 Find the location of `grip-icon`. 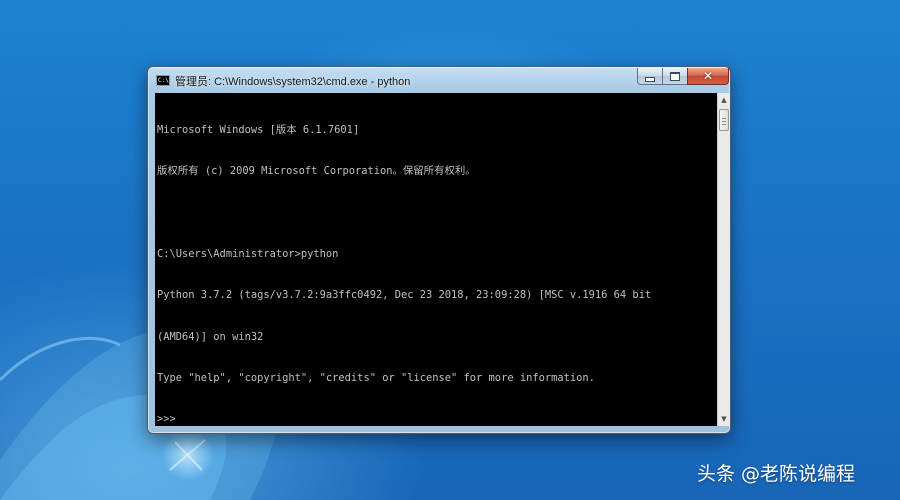

grip-icon is located at coordinates (724, 121).